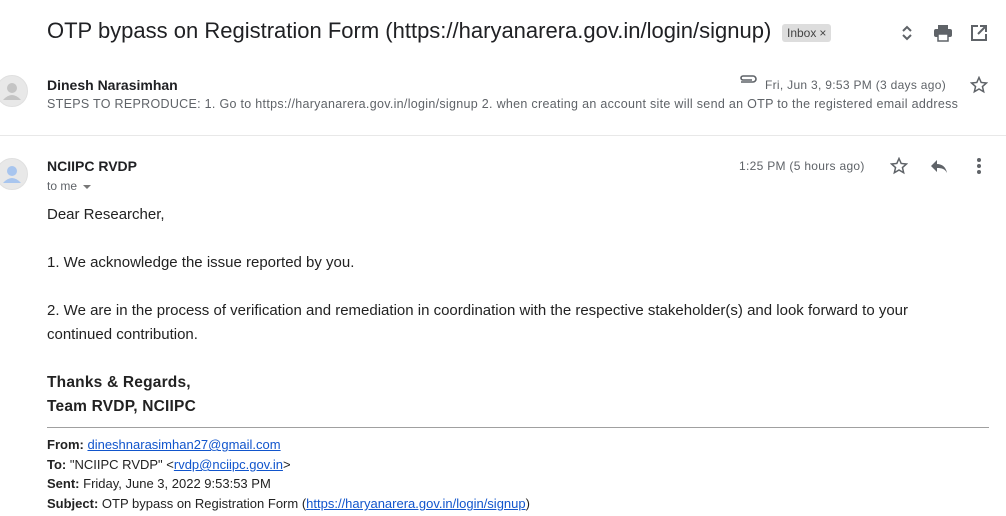 Image resolution: width=1006 pixels, height=516 pixels. Describe the element at coordinates (802, 33) in the screenshot. I see `inbox-label-text: Inbox` at that location.